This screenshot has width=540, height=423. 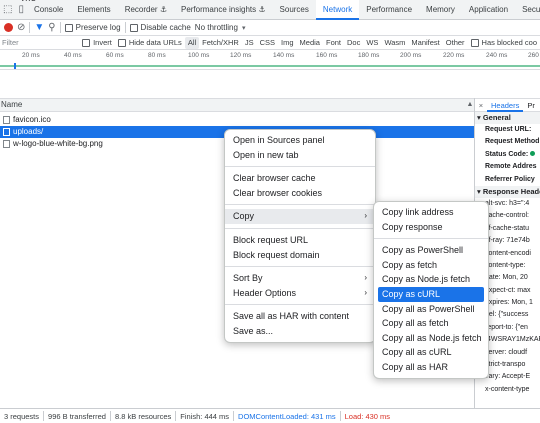 I want to click on timeline-waterfall-bar, so click(x=270, y=66).